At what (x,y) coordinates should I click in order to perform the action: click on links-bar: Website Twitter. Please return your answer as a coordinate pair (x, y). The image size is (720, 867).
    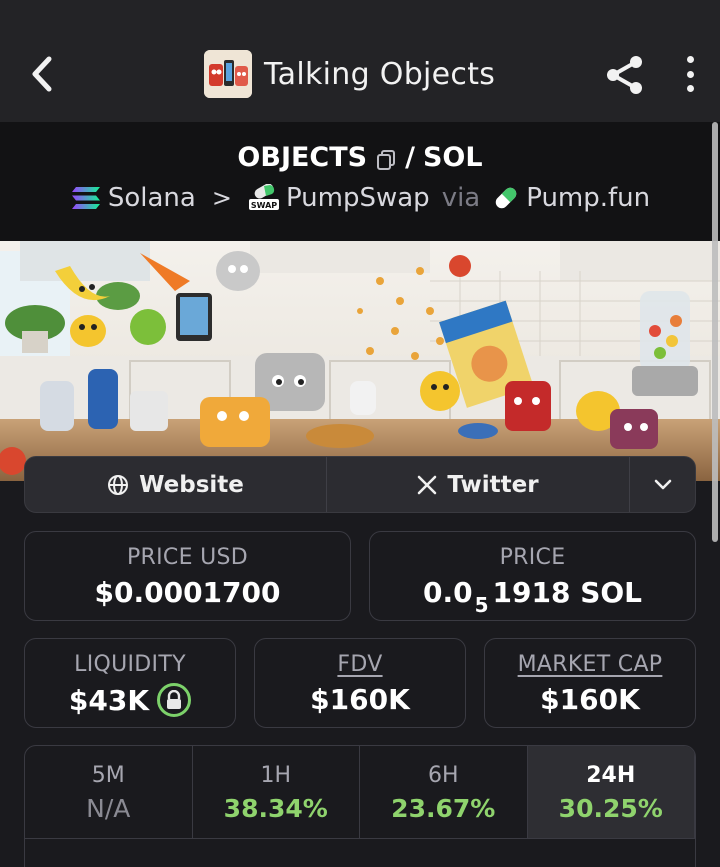
    Looking at the image, I should click on (360, 484).